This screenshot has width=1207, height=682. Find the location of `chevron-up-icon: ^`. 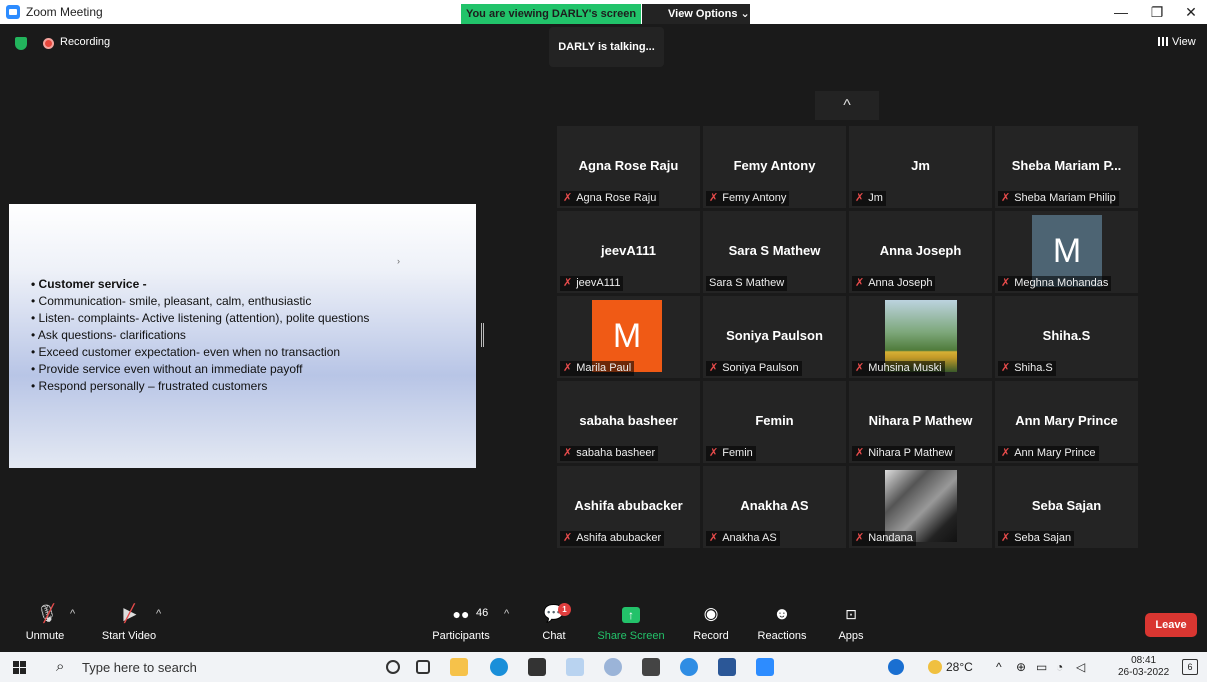

chevron-up-icon: ^ is located at coordinates (999, 667).